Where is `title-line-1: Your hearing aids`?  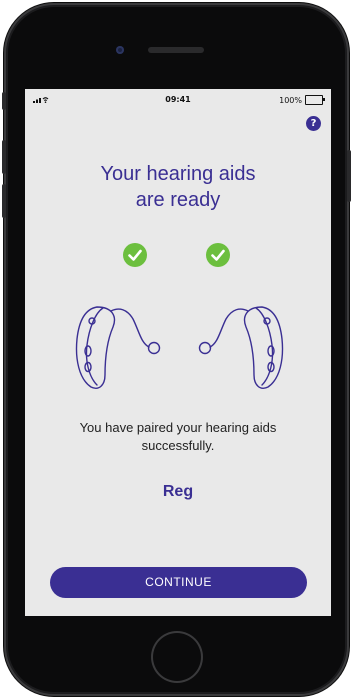
title-line-1: Your hearing aids is located at coordinates (178, 174).